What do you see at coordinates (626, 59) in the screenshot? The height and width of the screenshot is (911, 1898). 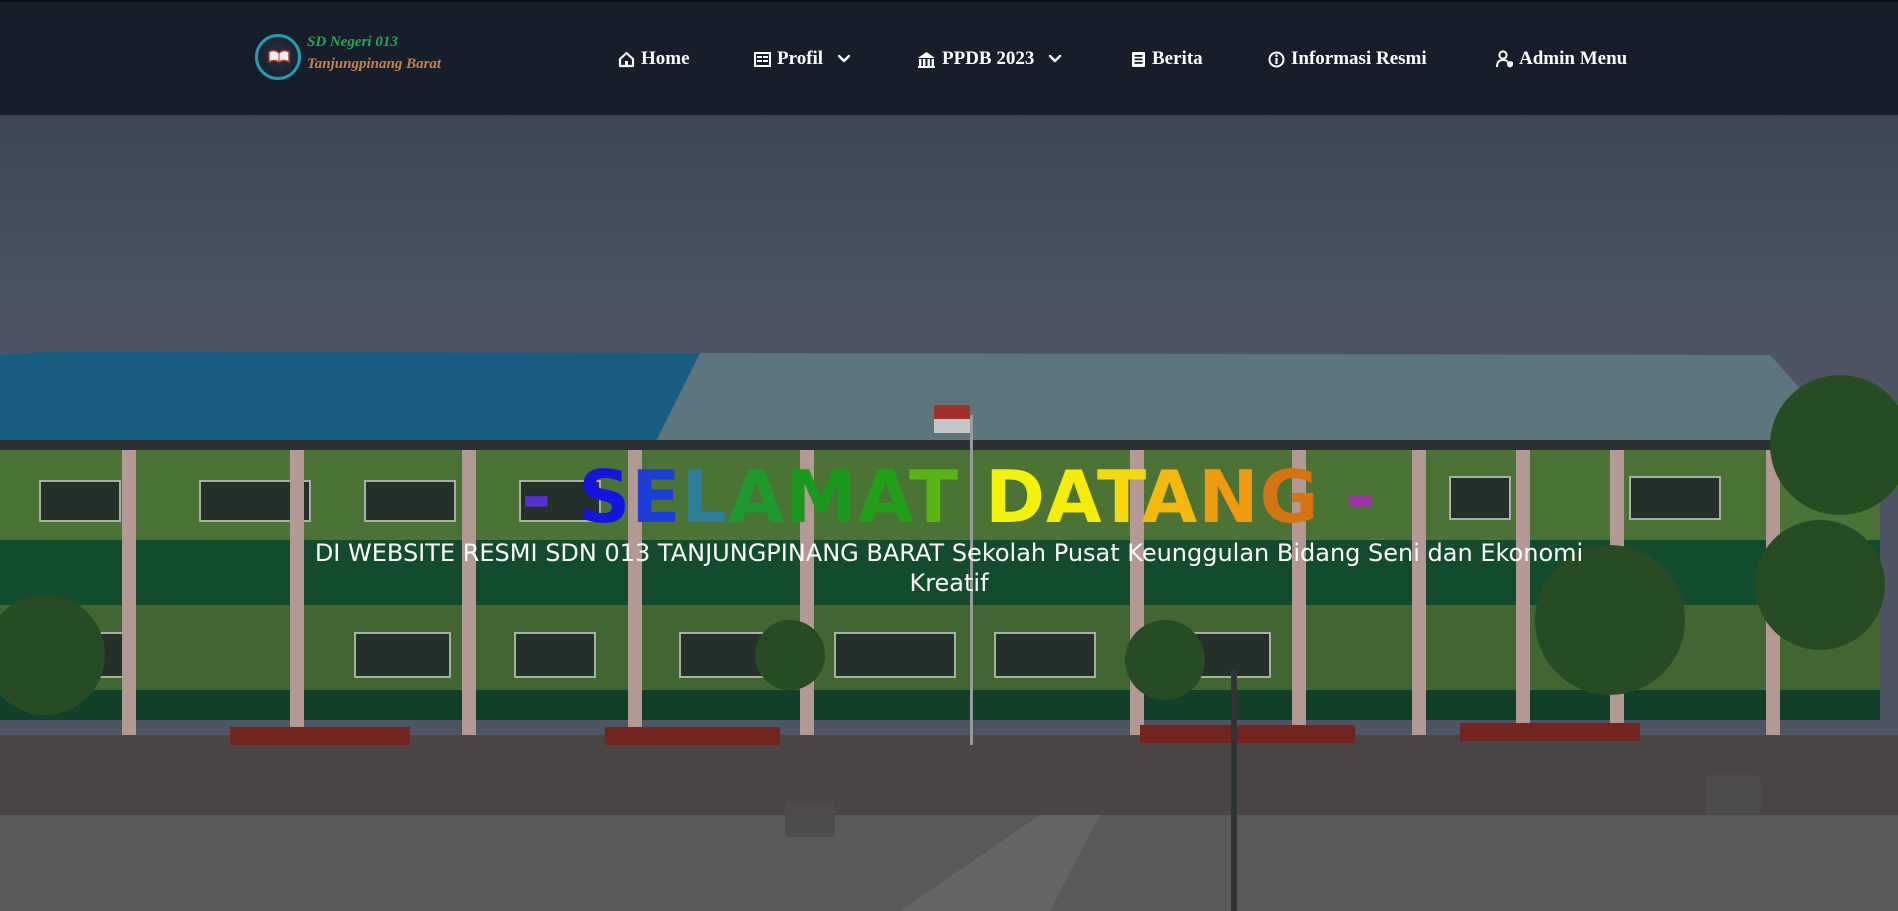 I see `home-icon` at bounding box center [626, 59].